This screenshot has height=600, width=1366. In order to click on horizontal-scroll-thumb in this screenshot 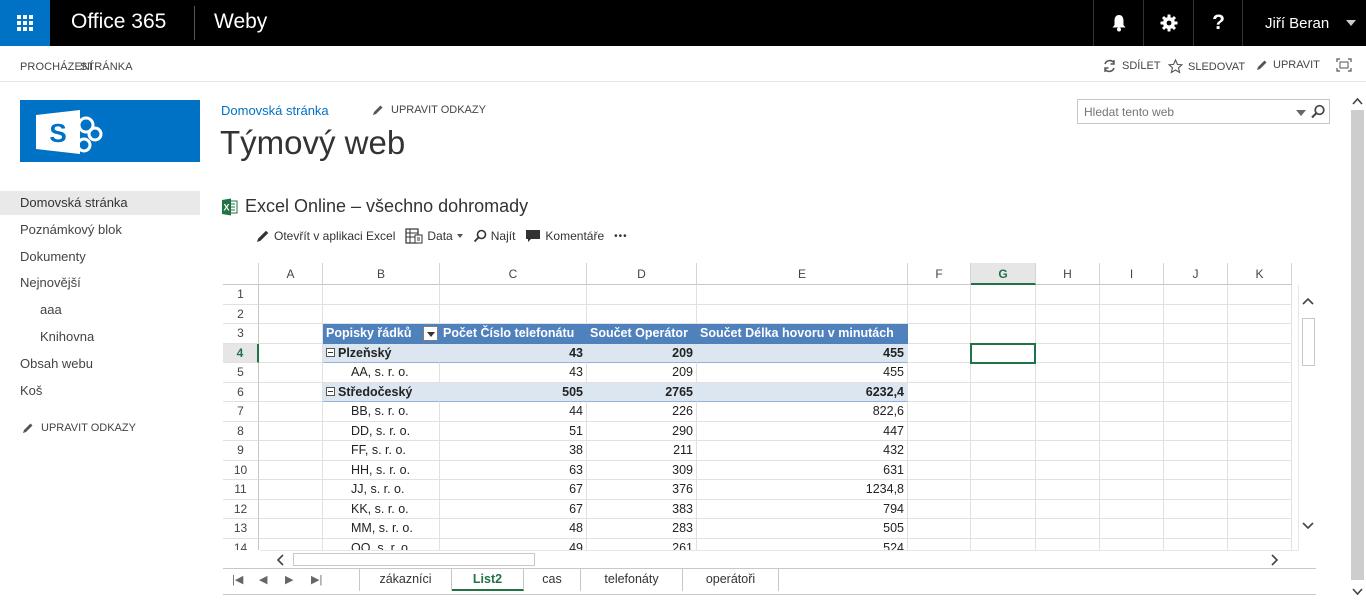, I will do `click(414, 559)`.